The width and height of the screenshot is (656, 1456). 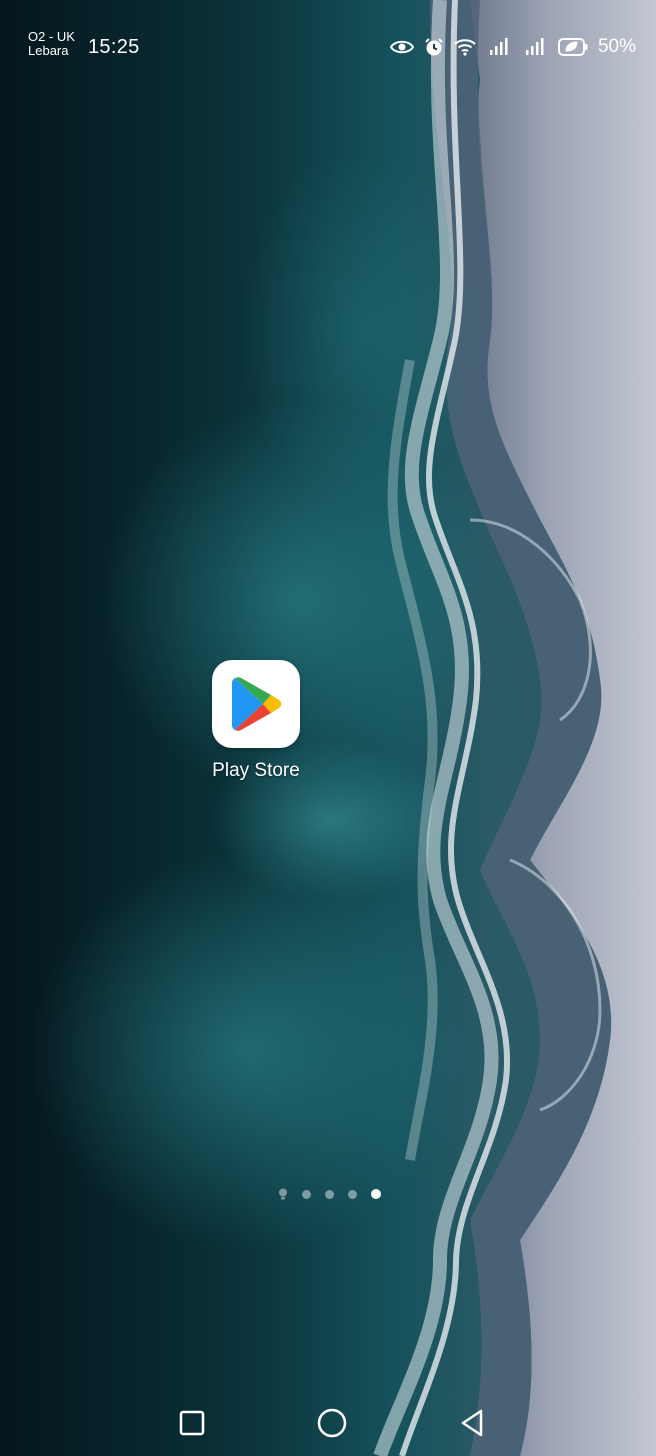 What do you see at coordinates (114, 47) in the screenshot?
I see `status-clock: 15:25` at bounding box center [114, 47].